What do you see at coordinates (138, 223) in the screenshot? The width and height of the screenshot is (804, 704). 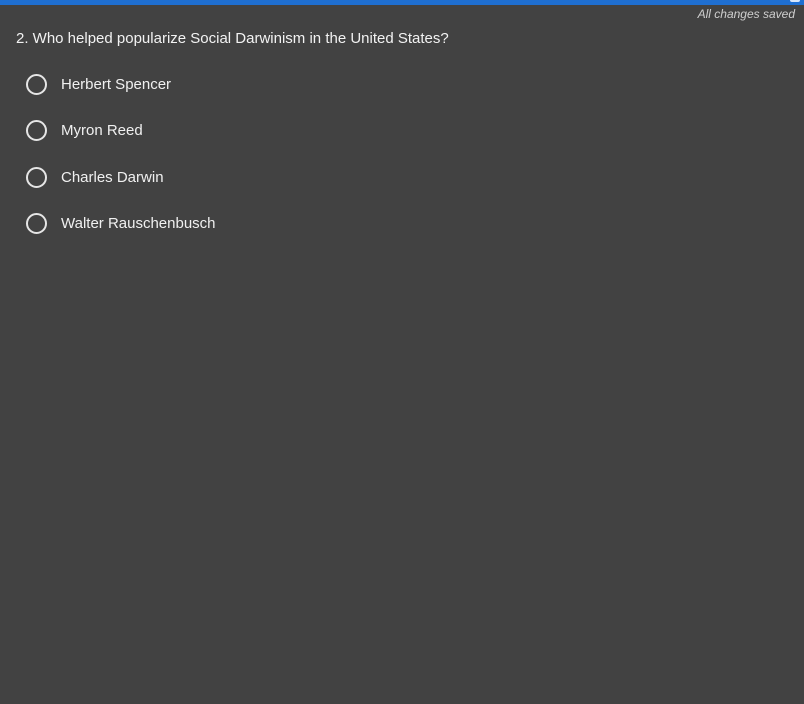 I see `answer-option-label: Walter Rauschenbusch` at bounding box center [138, 223].